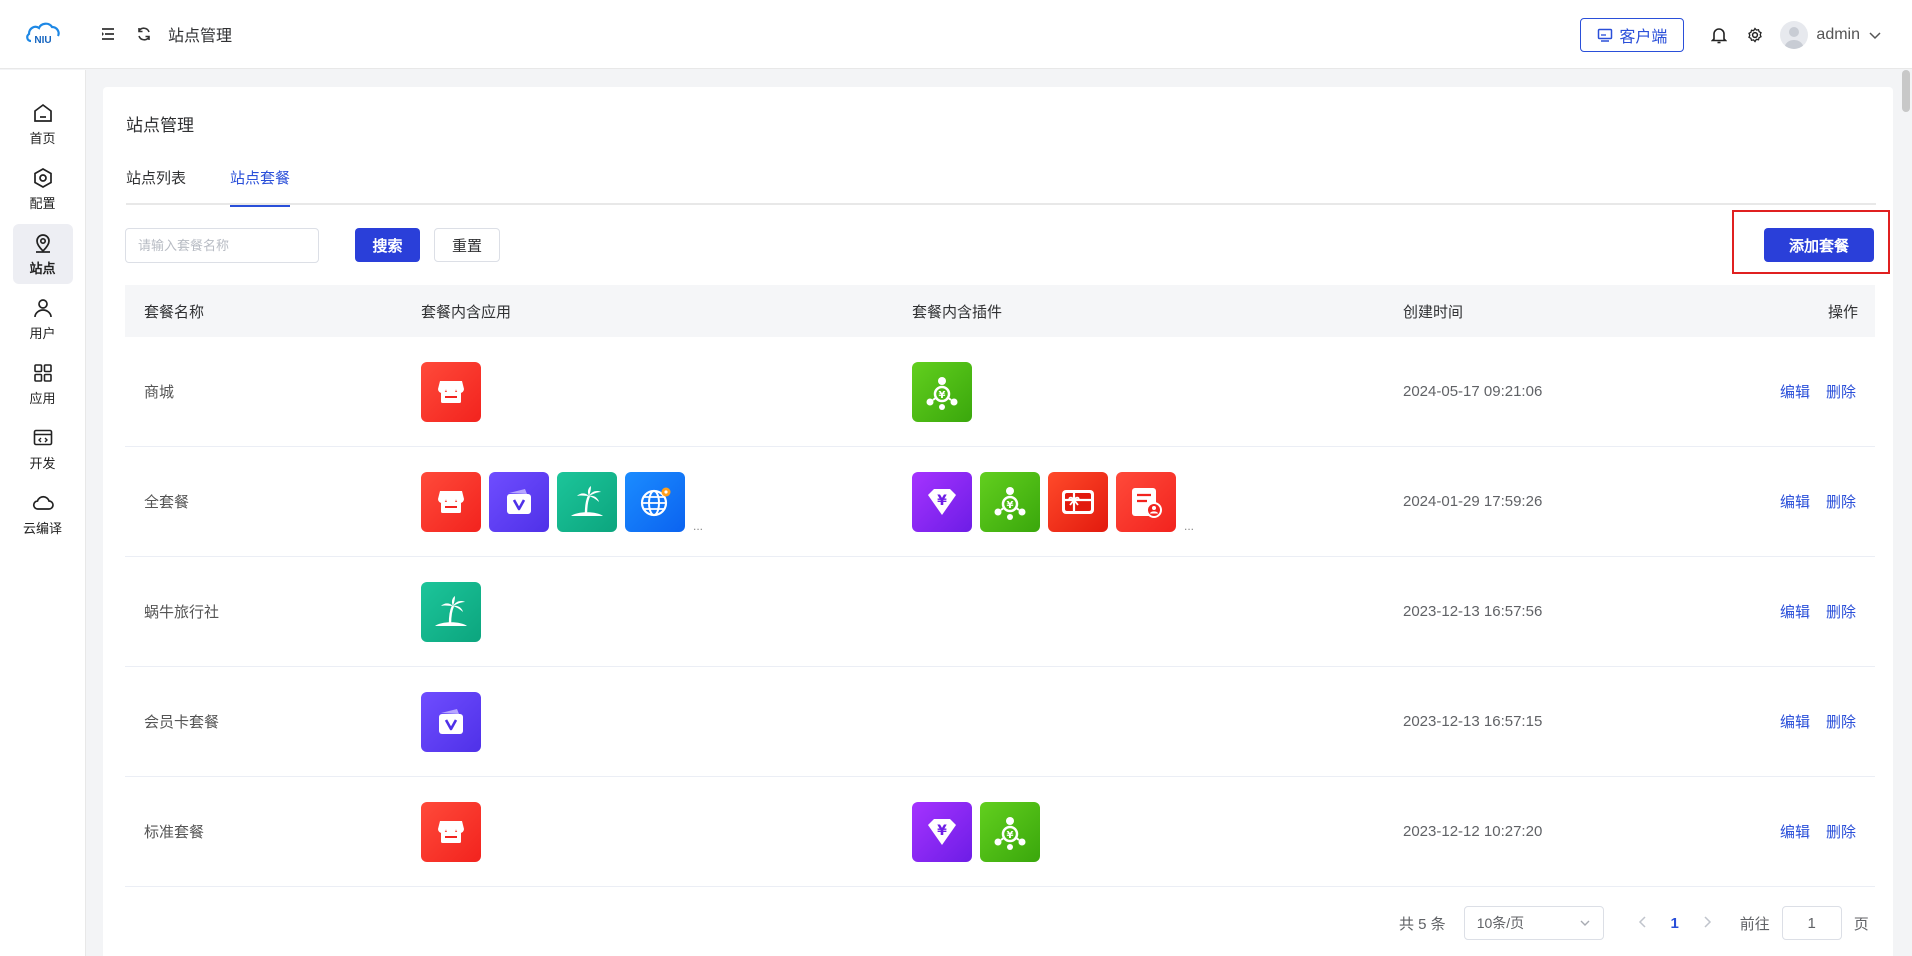  Describe the element at coordinates (42, 138) in the screenshot. I see `sidebar-item-label: 首页` at that location.